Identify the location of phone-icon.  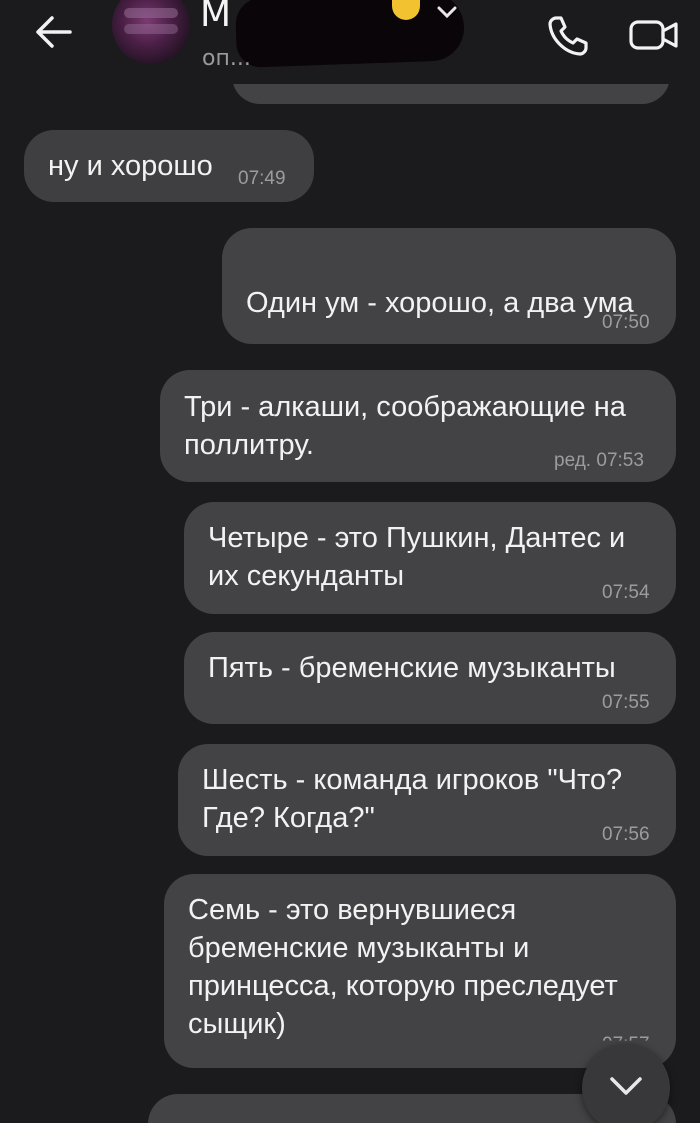
(568, 36).